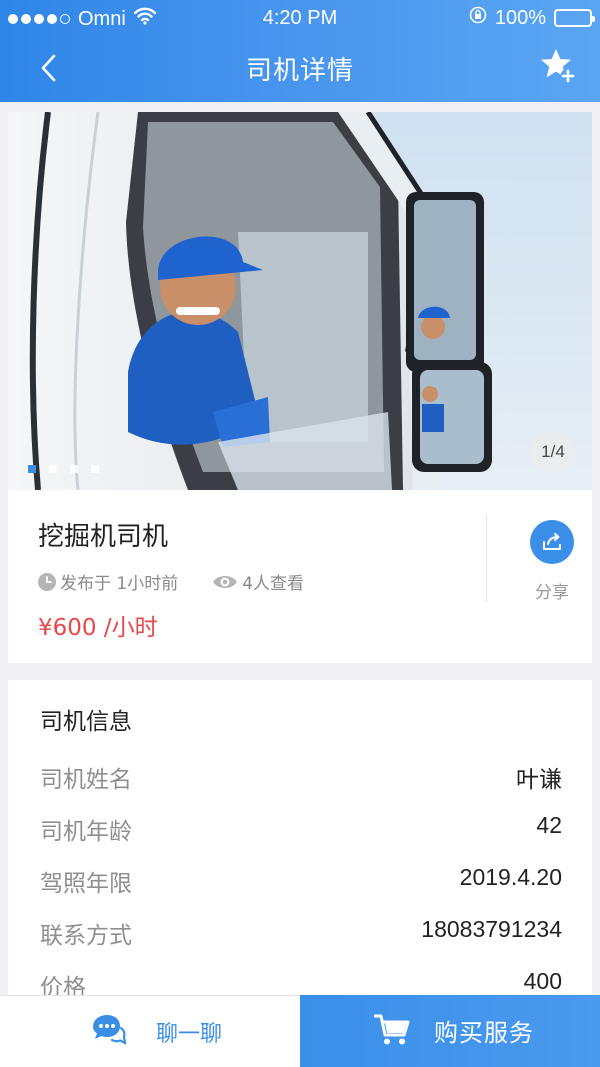  I want to click on rotation-lock-icon, so click(478, 18).